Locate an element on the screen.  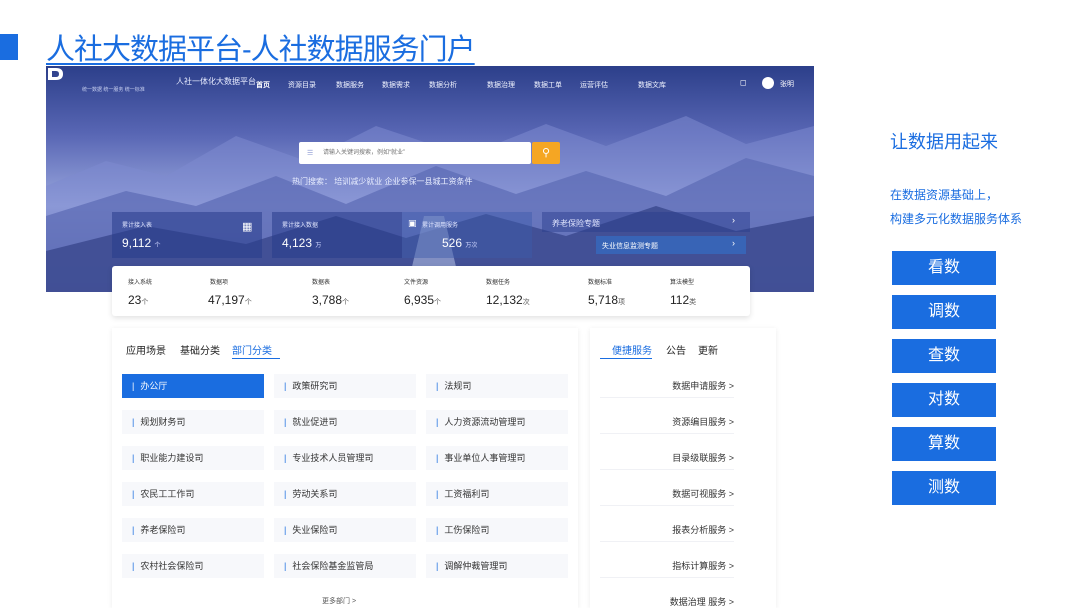
user-name: 张明 is located at coordinates (787, 84).